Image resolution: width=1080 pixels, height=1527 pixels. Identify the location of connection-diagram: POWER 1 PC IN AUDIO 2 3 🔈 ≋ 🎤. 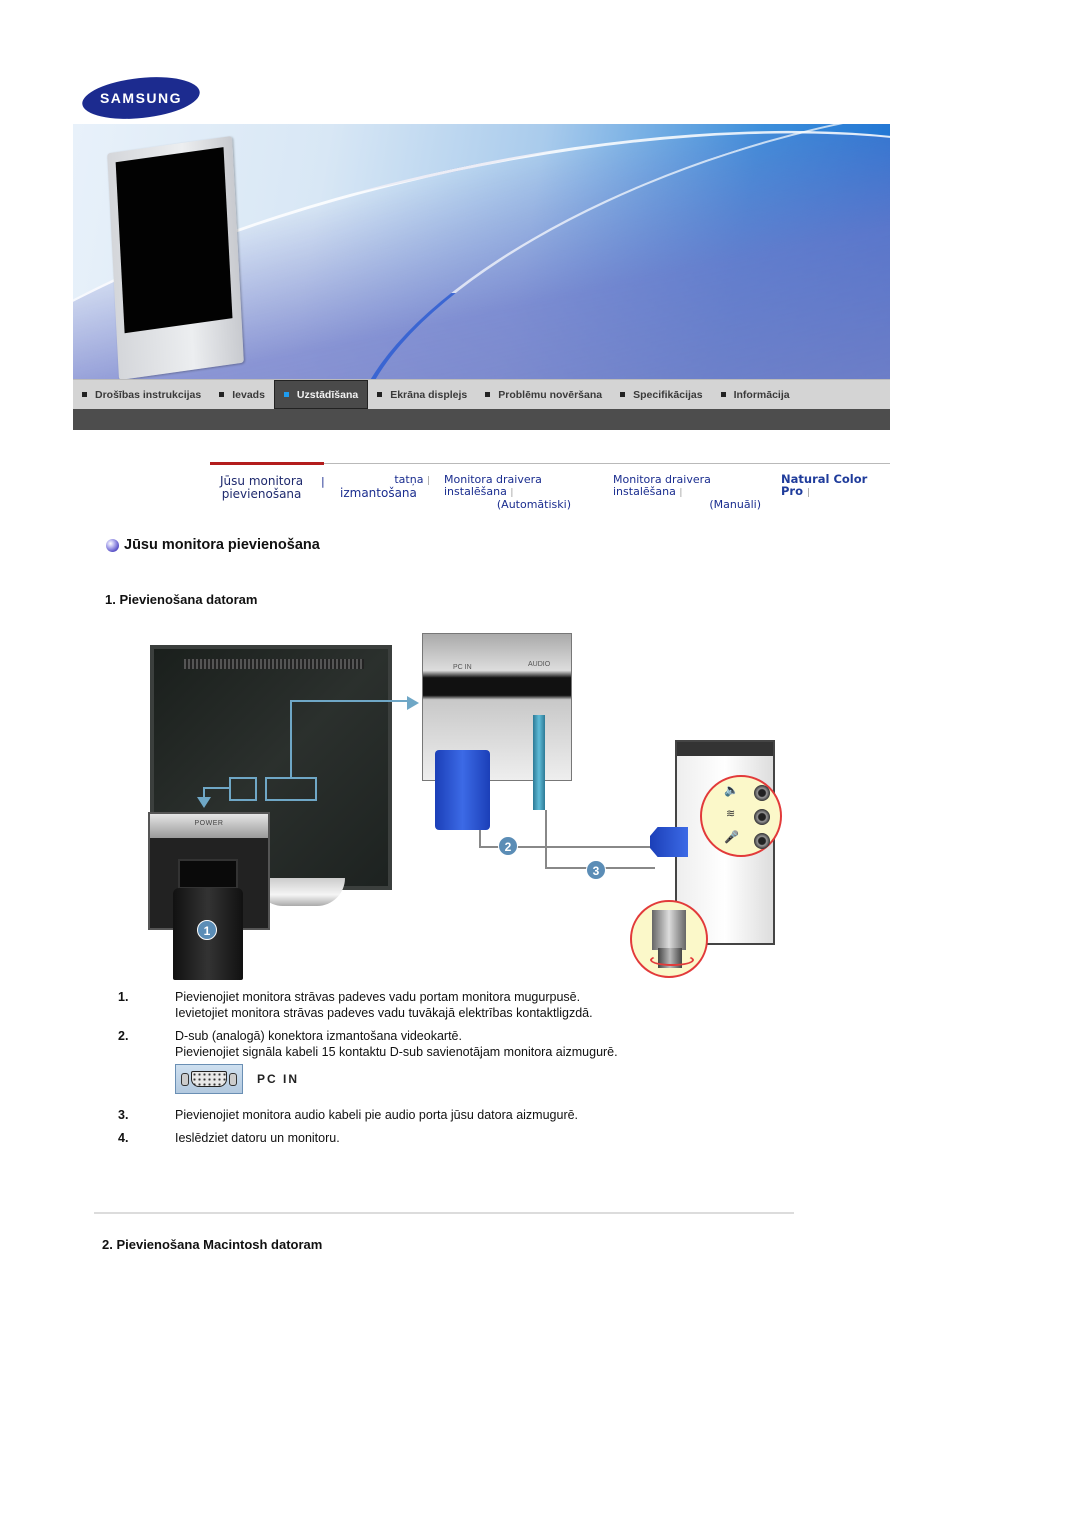
(465, 805).